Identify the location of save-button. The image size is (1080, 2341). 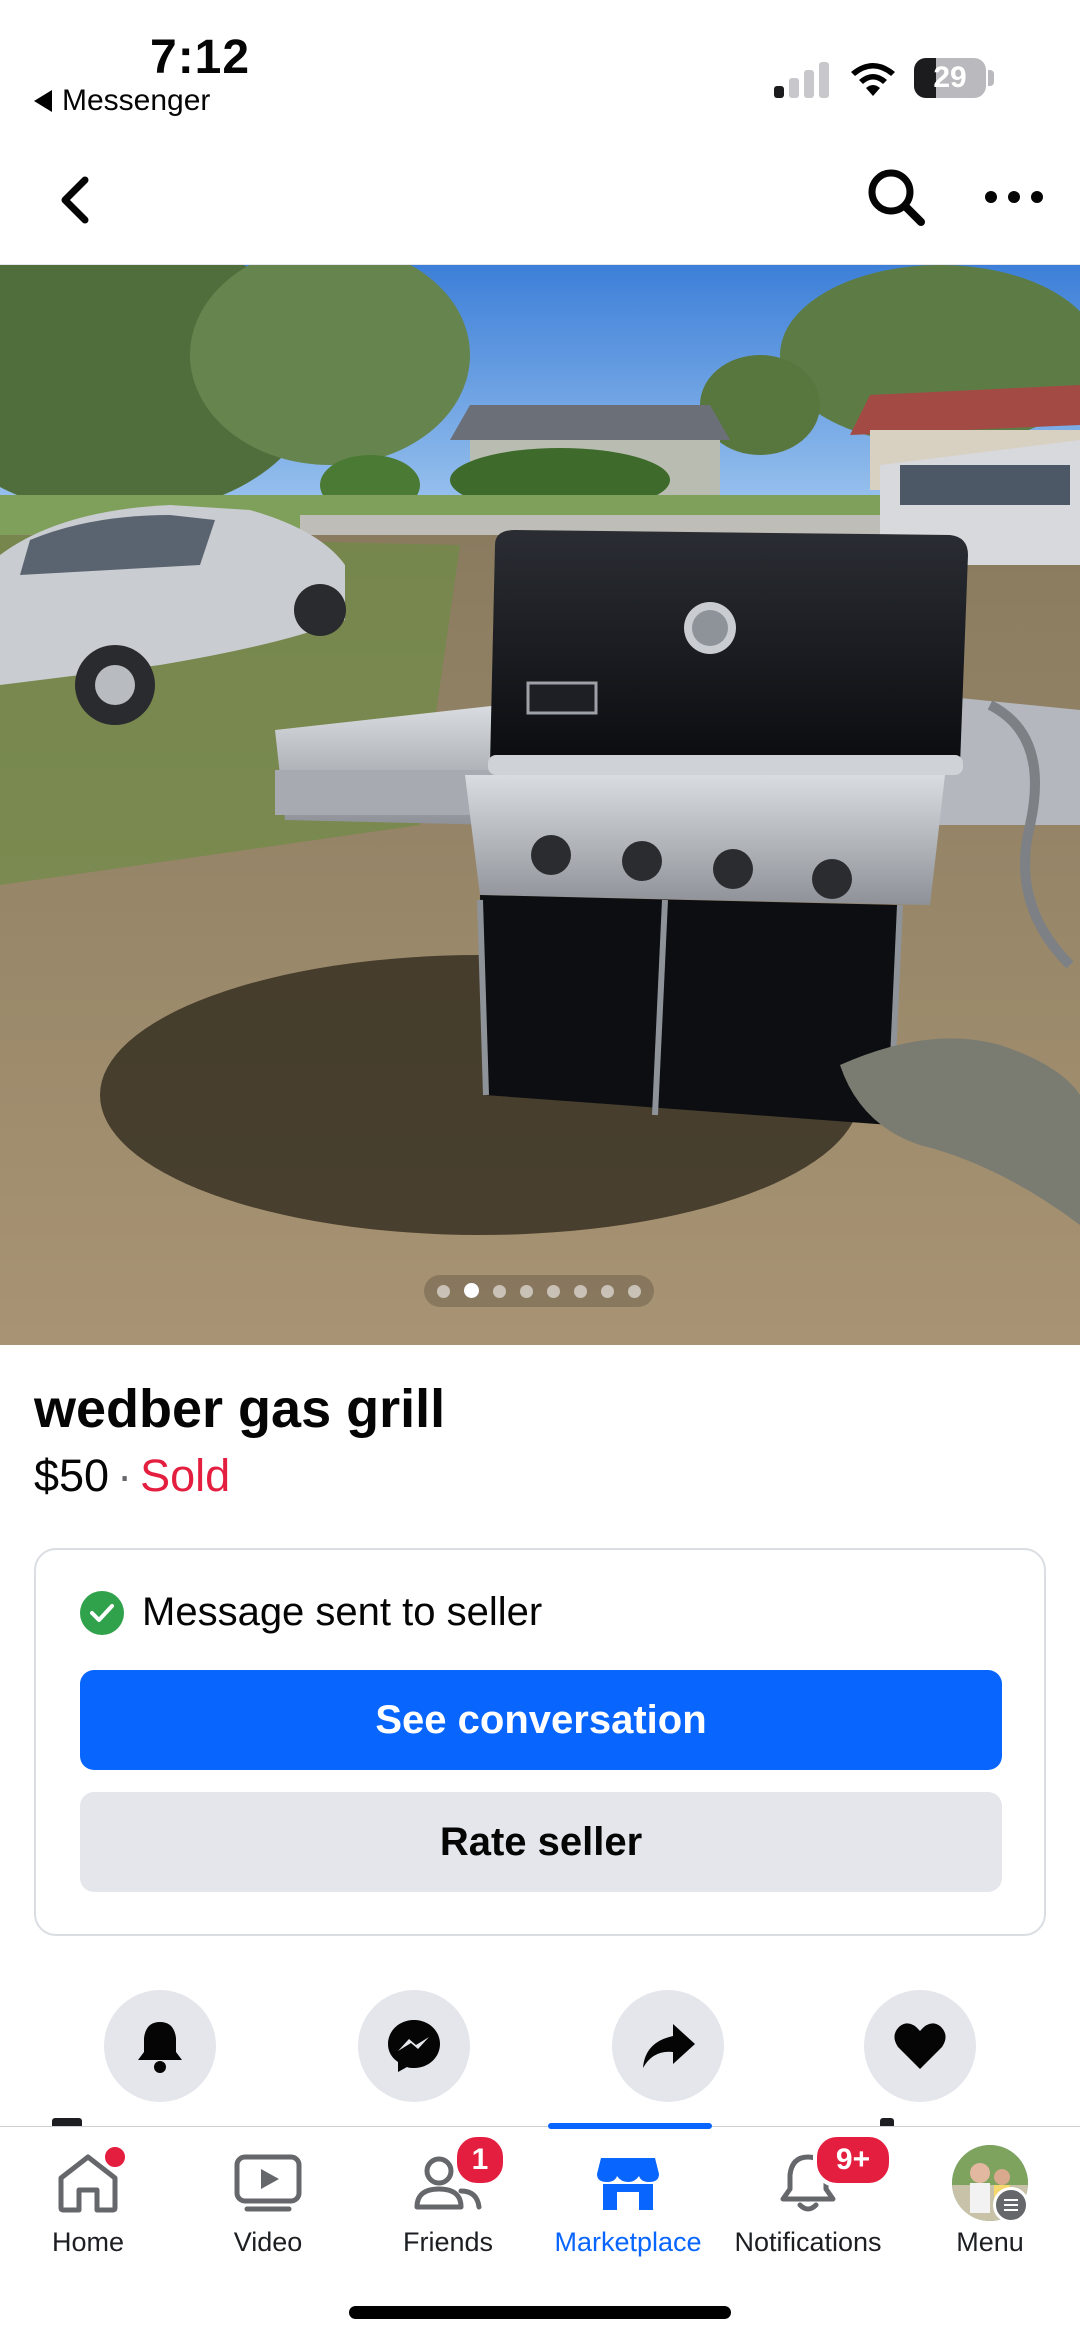
(920, 2046).